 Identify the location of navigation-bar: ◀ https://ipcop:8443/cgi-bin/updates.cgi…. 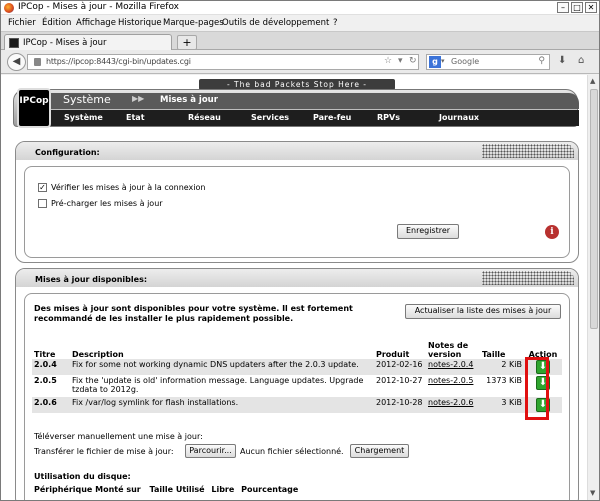
(300, 62).